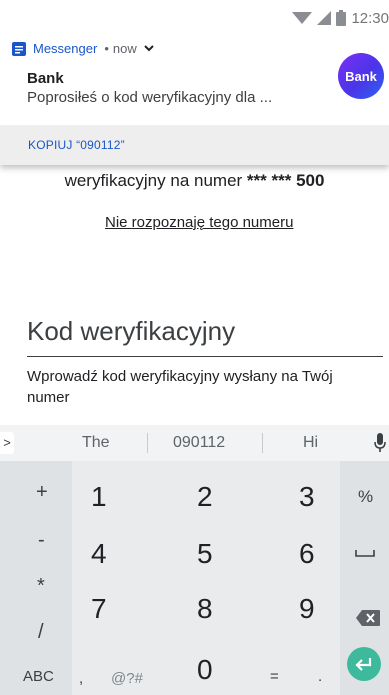 This screenshot has height=695, width=389. Describe the element at coordinates (42, 492) in the screenshot. I see `plus-key: +` at that location.